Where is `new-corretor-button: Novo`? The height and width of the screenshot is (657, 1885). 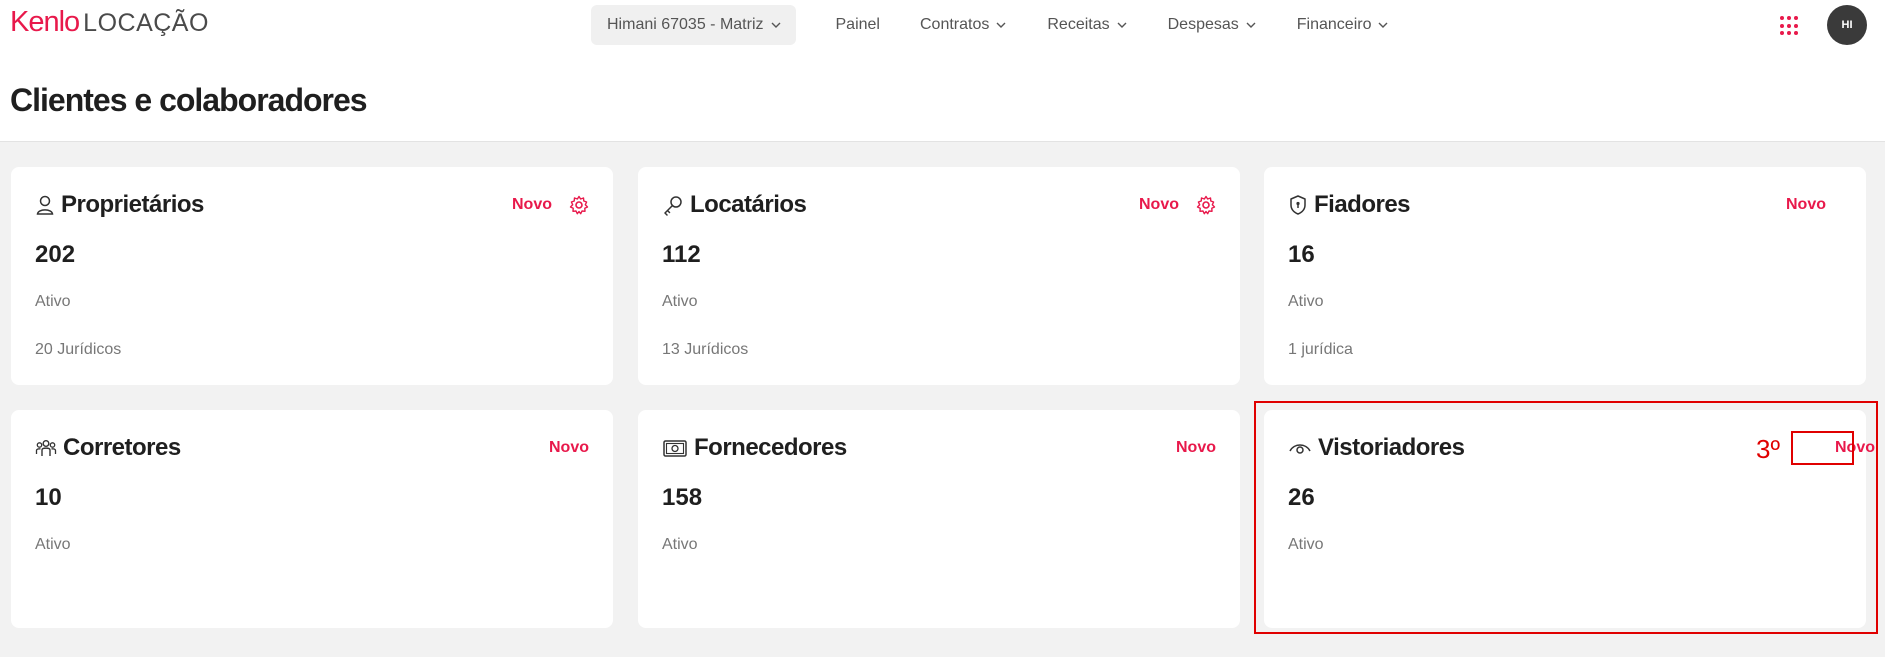 new-corretor-button: Novo is located at coordinates (569, 448).